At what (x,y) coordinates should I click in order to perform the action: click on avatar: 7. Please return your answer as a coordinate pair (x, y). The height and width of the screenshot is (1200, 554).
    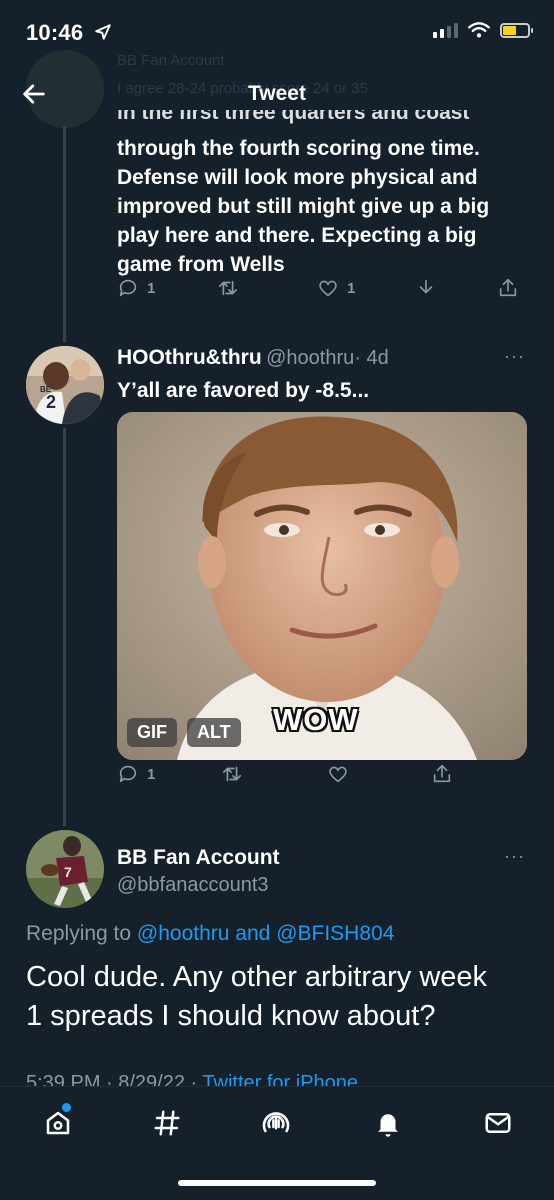
    Looking at the image, I should click on (65, 869).